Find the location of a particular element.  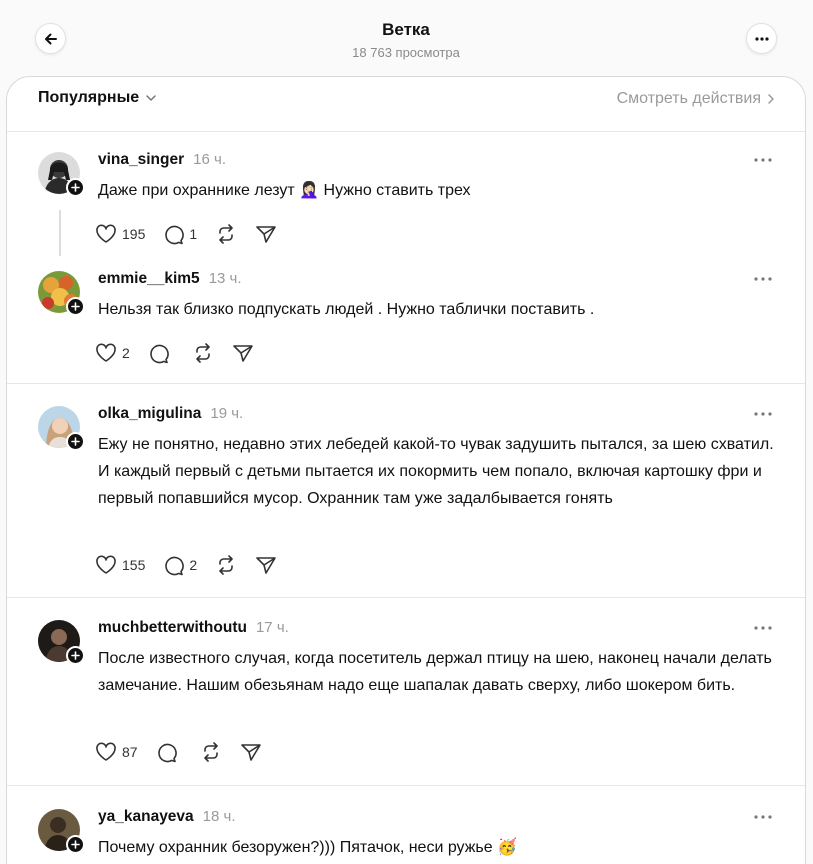

username: olka_migulina is located at coordinates (149, 414).